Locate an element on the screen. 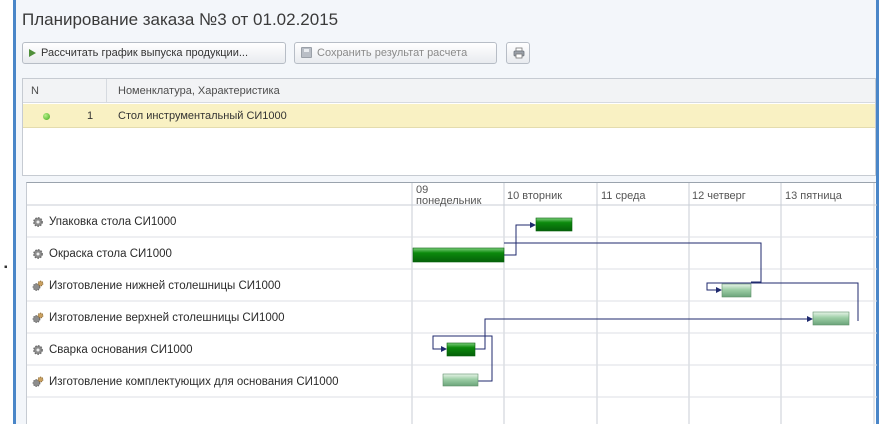  day-header-12: 12 четверг is located at coordinates (719, 196).